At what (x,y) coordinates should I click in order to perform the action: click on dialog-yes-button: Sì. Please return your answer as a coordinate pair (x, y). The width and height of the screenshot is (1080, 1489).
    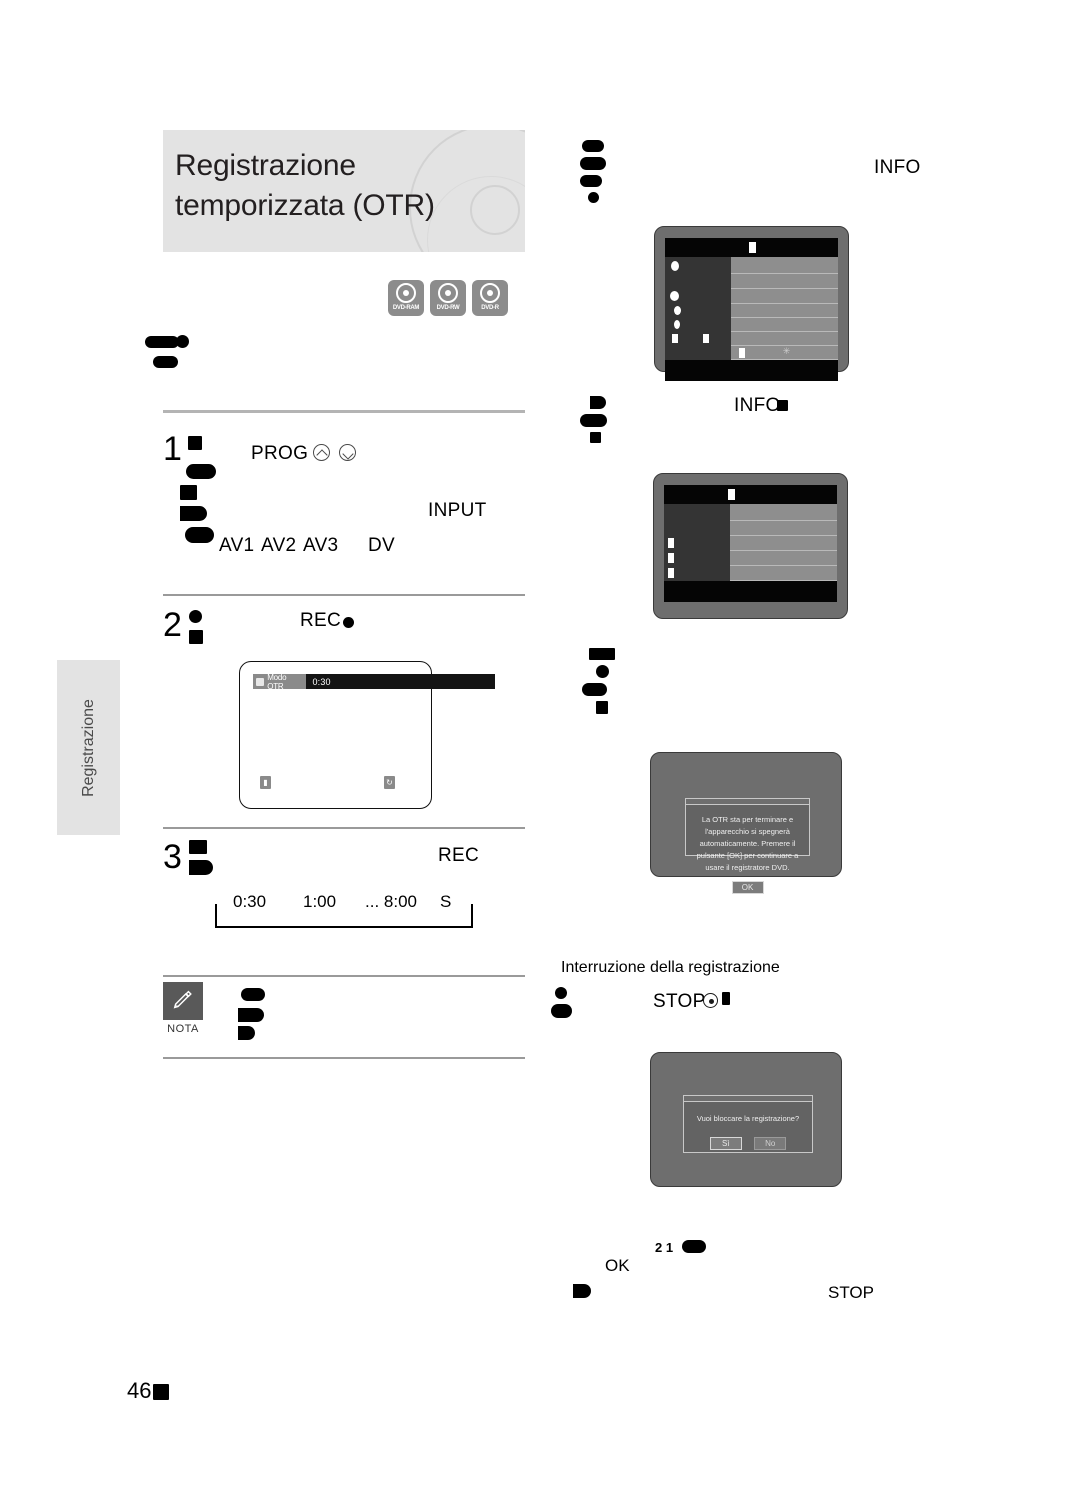
    Looking at the image, I should click on (725, 1143).